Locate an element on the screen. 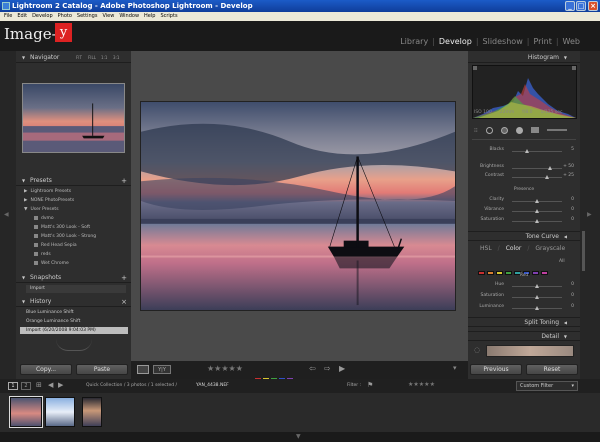 The height and width of the screenshot is (442, 600). custom-filter-select: Custom Filter ▾ is located at coordinates (547, 386).